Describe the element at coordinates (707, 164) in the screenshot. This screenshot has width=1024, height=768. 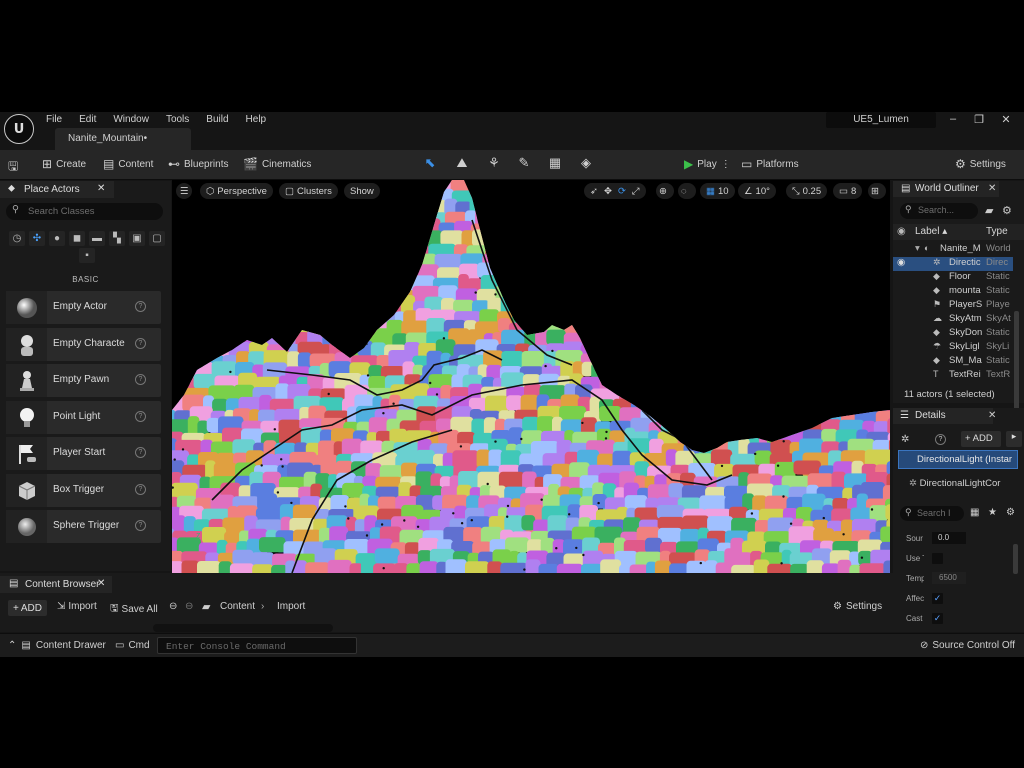
I see `play-button: ▶ Play ⋮` at that location.